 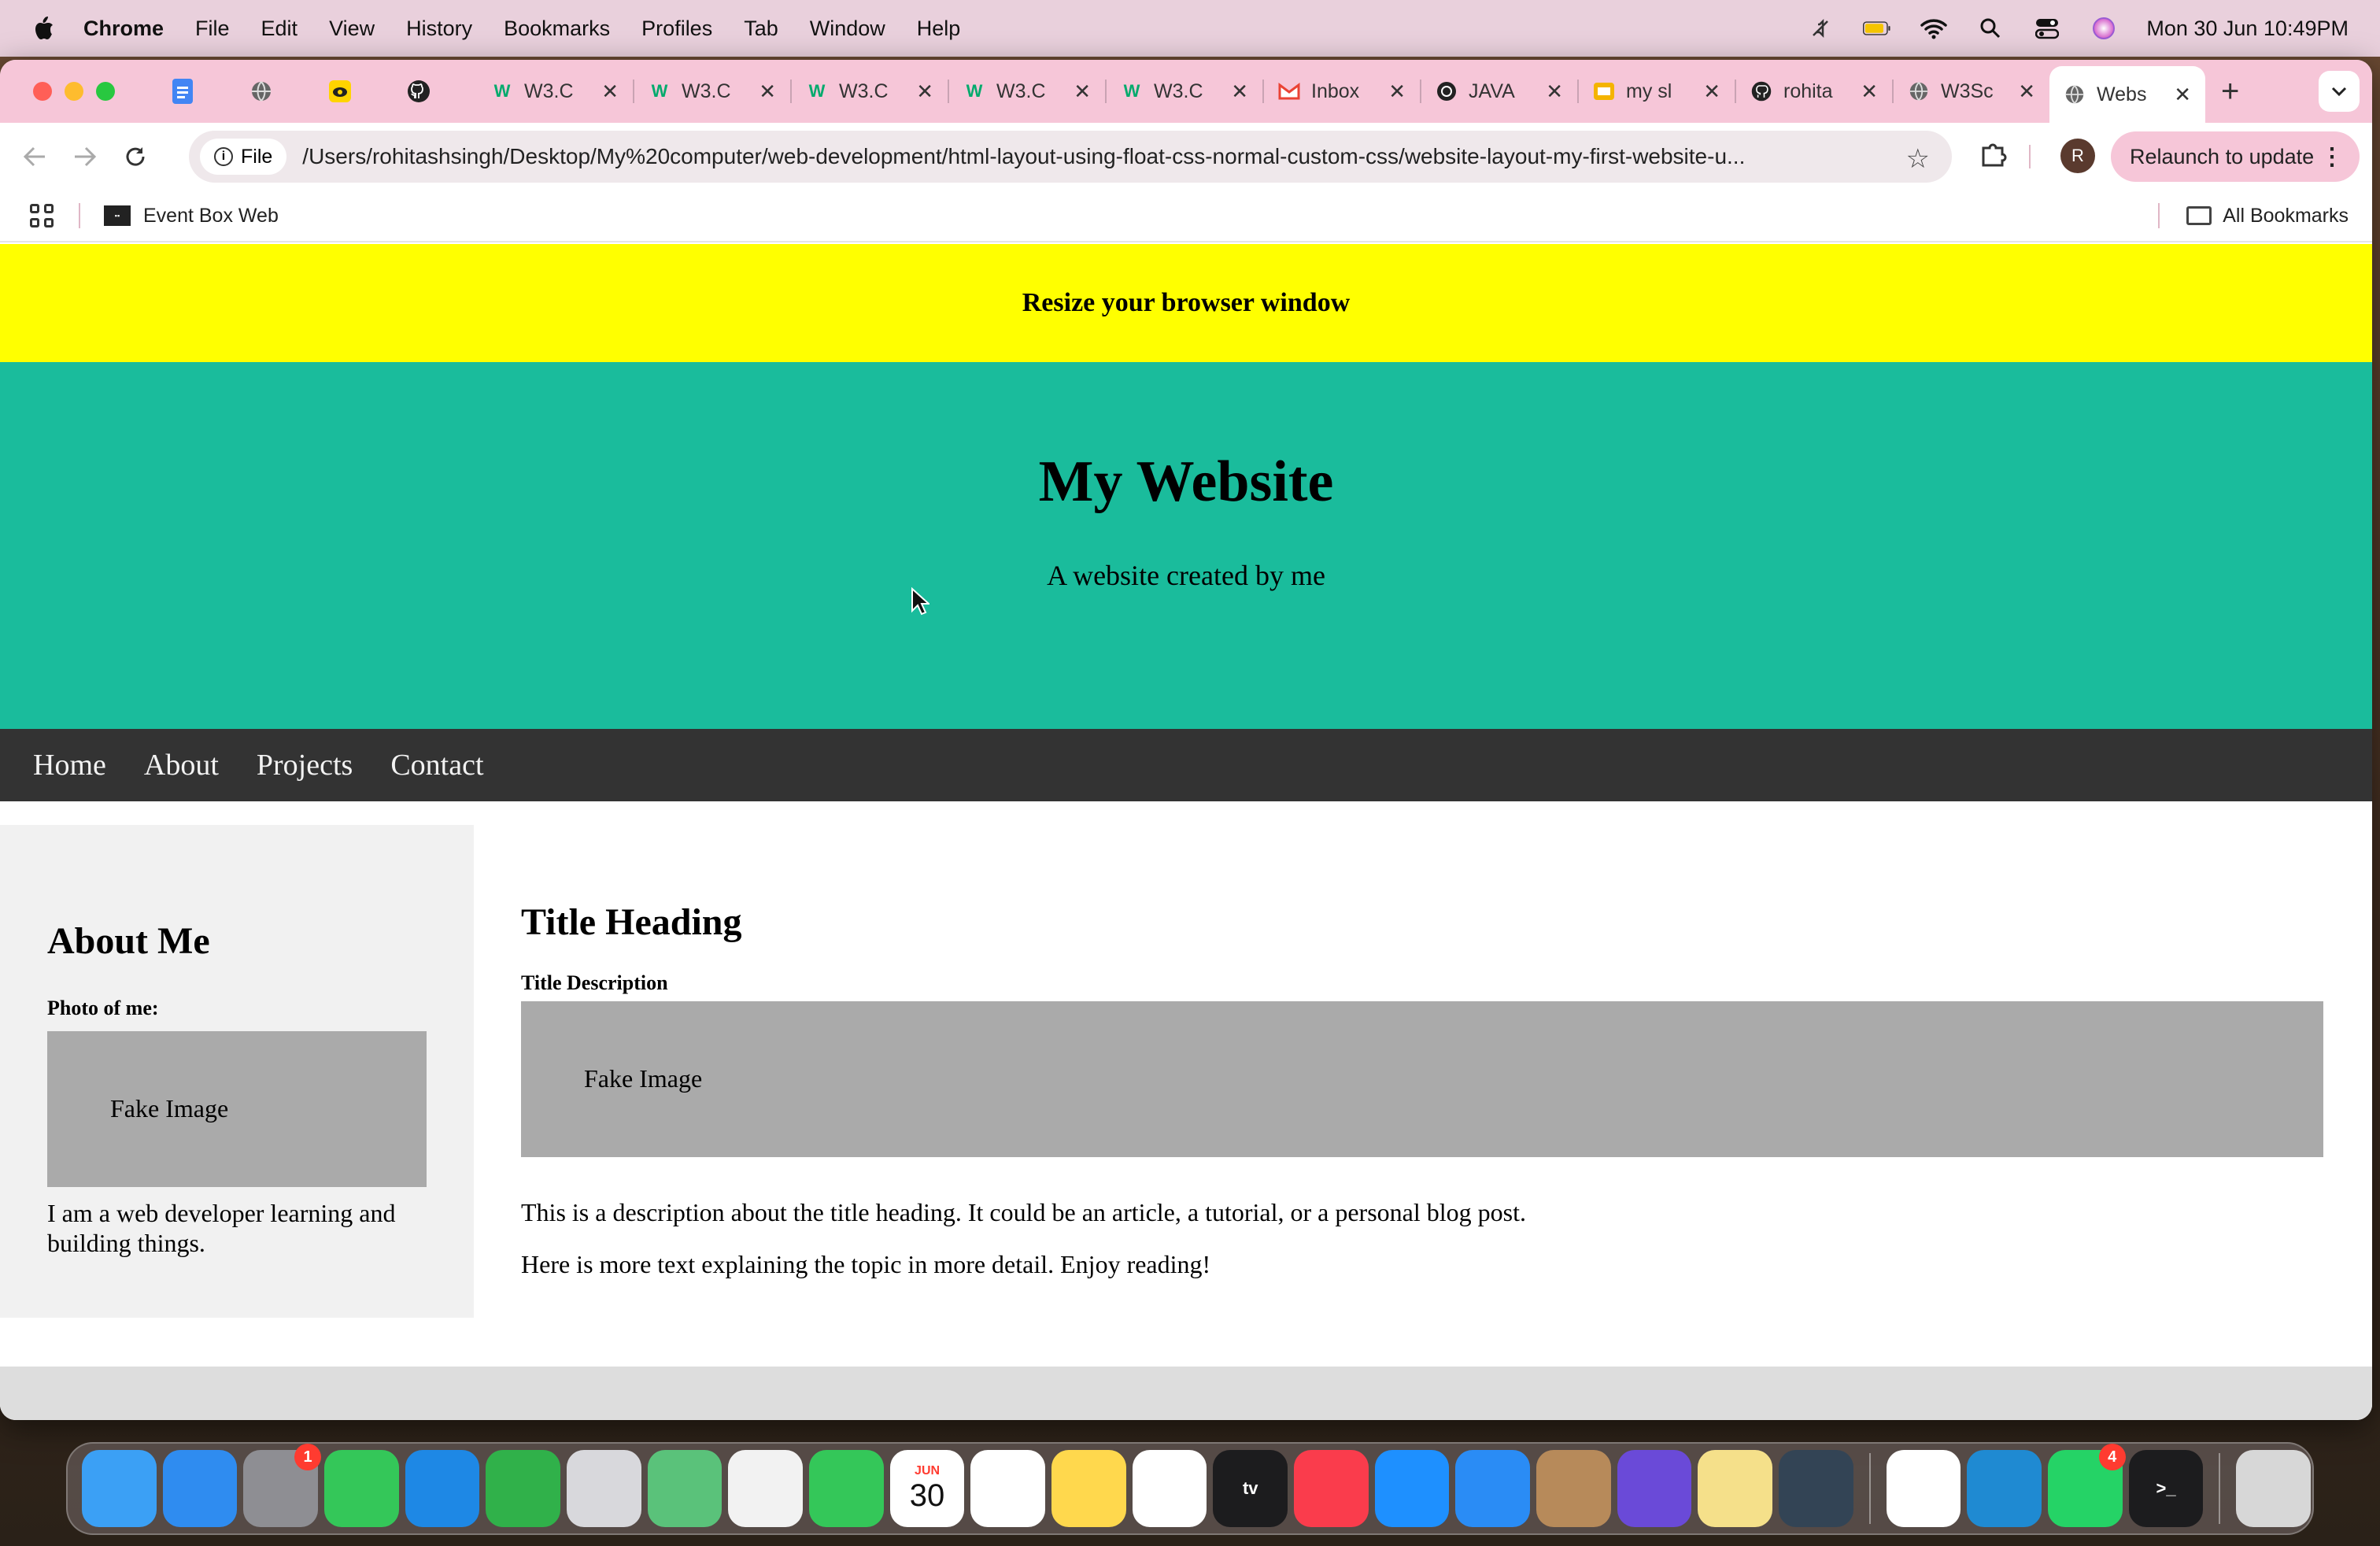 I want to click on macos-dock: 1 JUN 30 tv 4 >_, so click(x=1190, y=1488).